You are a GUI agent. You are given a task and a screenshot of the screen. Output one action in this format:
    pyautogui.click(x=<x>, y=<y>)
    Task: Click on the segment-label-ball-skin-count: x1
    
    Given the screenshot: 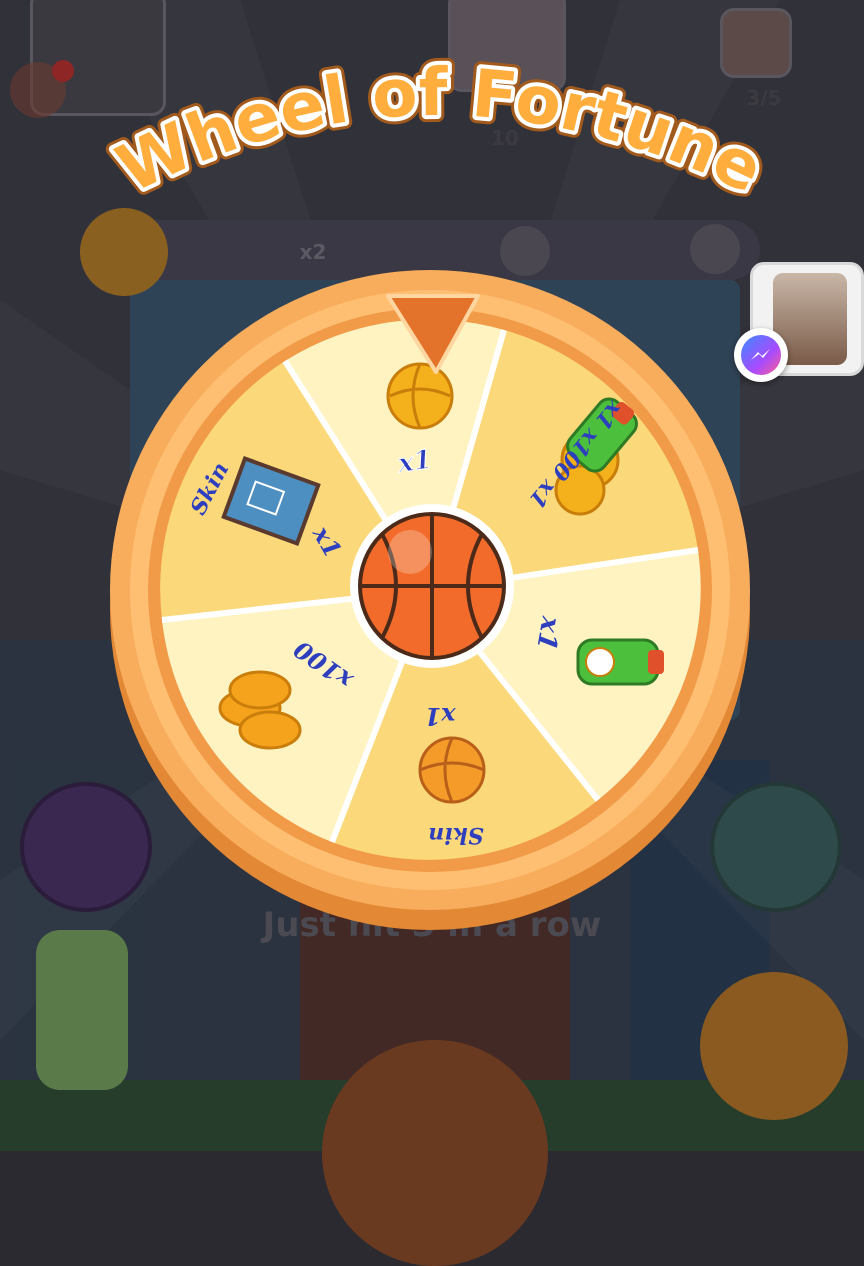 What is the action you would take?
    pyautogui.click(x=440, y=716)
    